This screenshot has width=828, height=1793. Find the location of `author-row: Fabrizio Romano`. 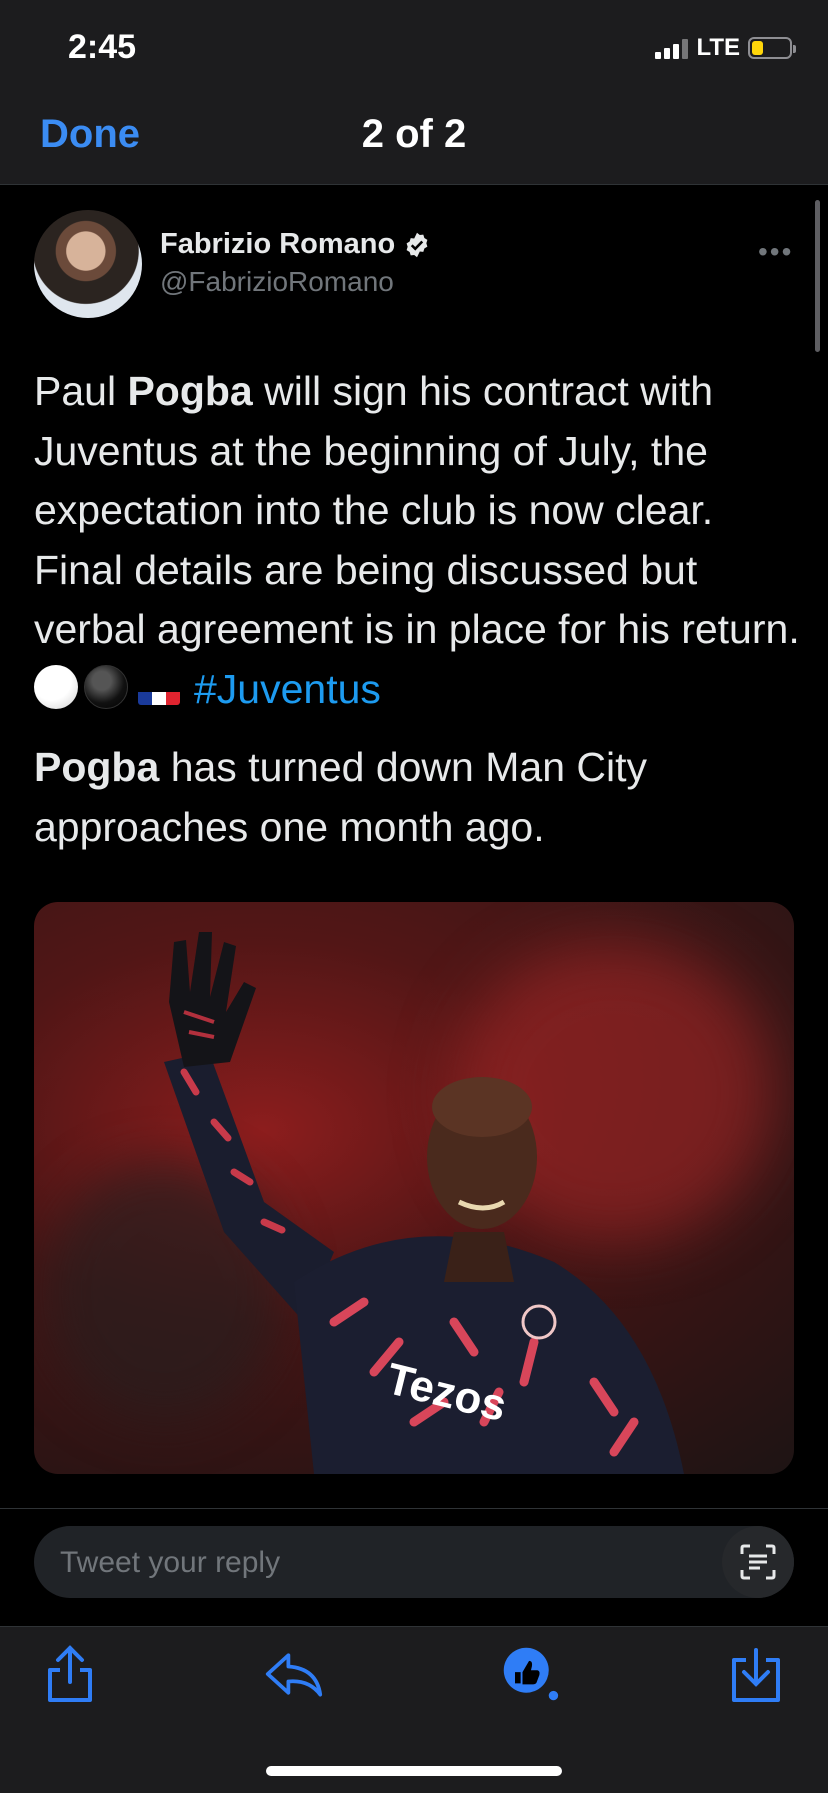

author-row: Fabrizio Romano is located at coordinates (295, 244).